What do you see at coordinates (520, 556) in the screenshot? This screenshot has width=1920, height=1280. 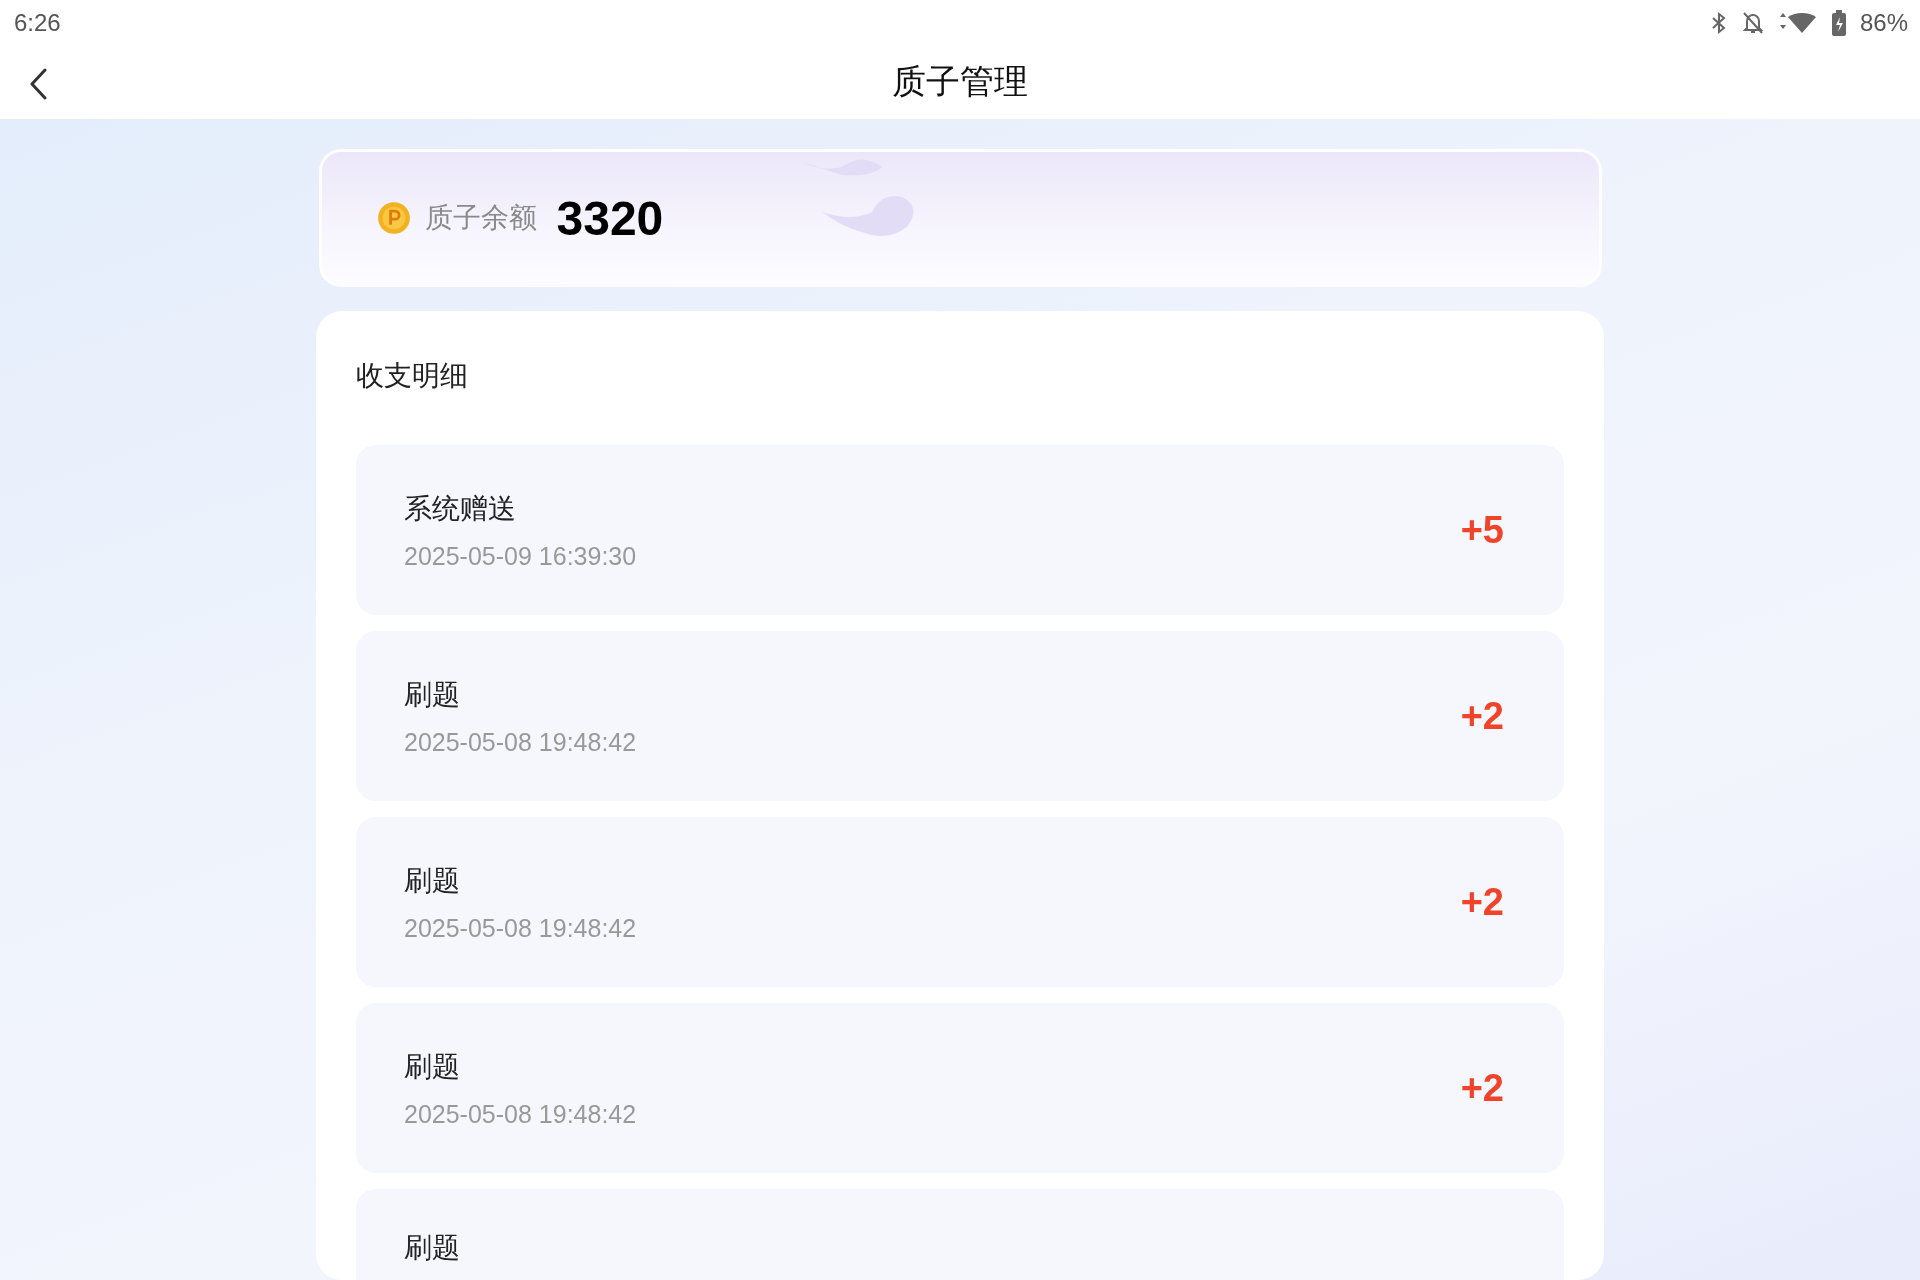 I see `transaction-time: 2025-05-09 16:39:30` at bounding box center [520, 556].